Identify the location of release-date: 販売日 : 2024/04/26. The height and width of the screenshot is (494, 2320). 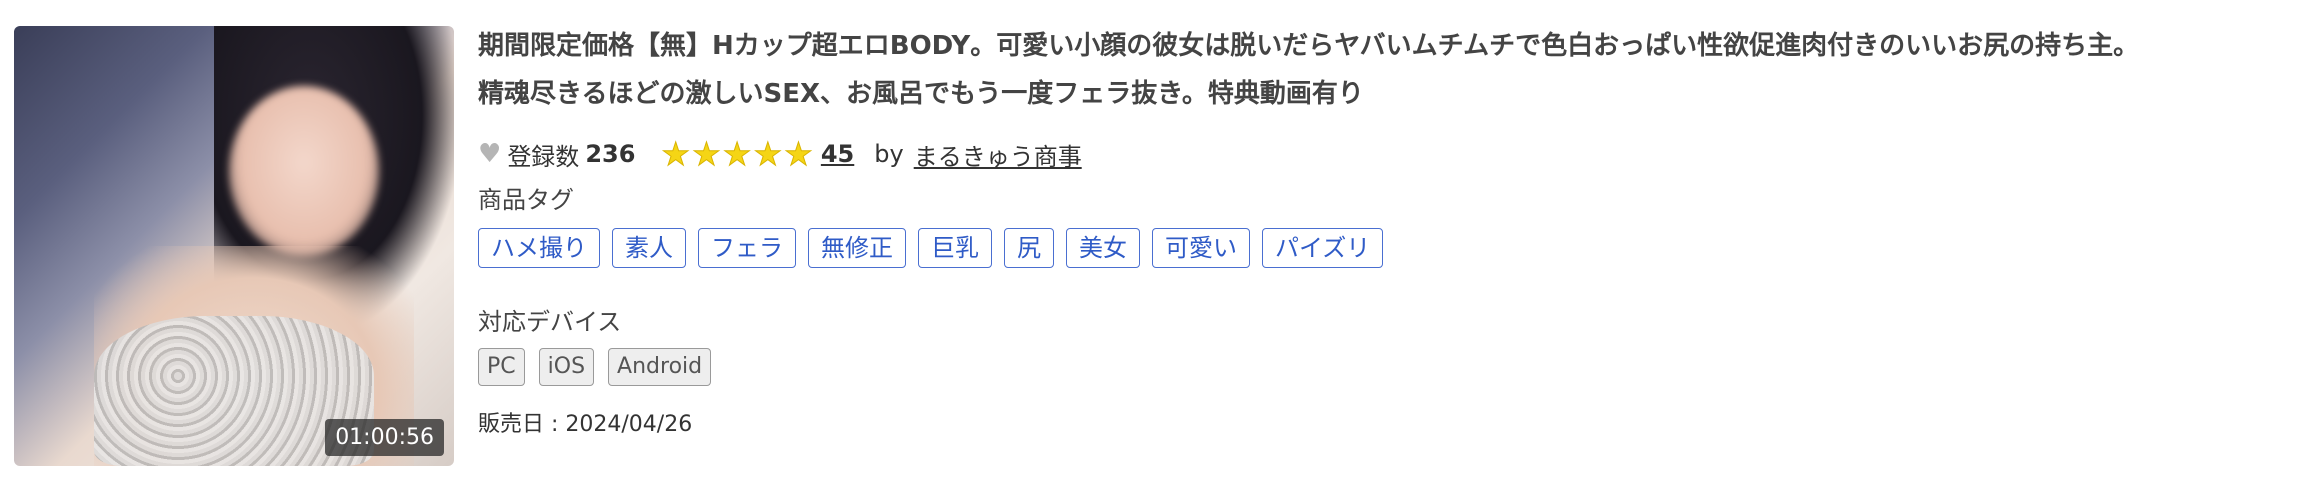
(585, 424).